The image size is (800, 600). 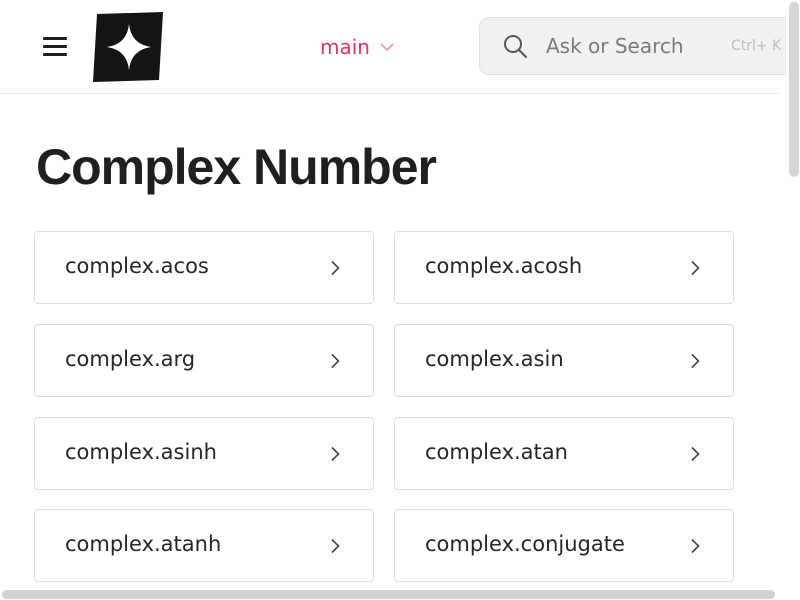 I want to click on card-complex-atan: complex.atan, so click(x=564, y=453).